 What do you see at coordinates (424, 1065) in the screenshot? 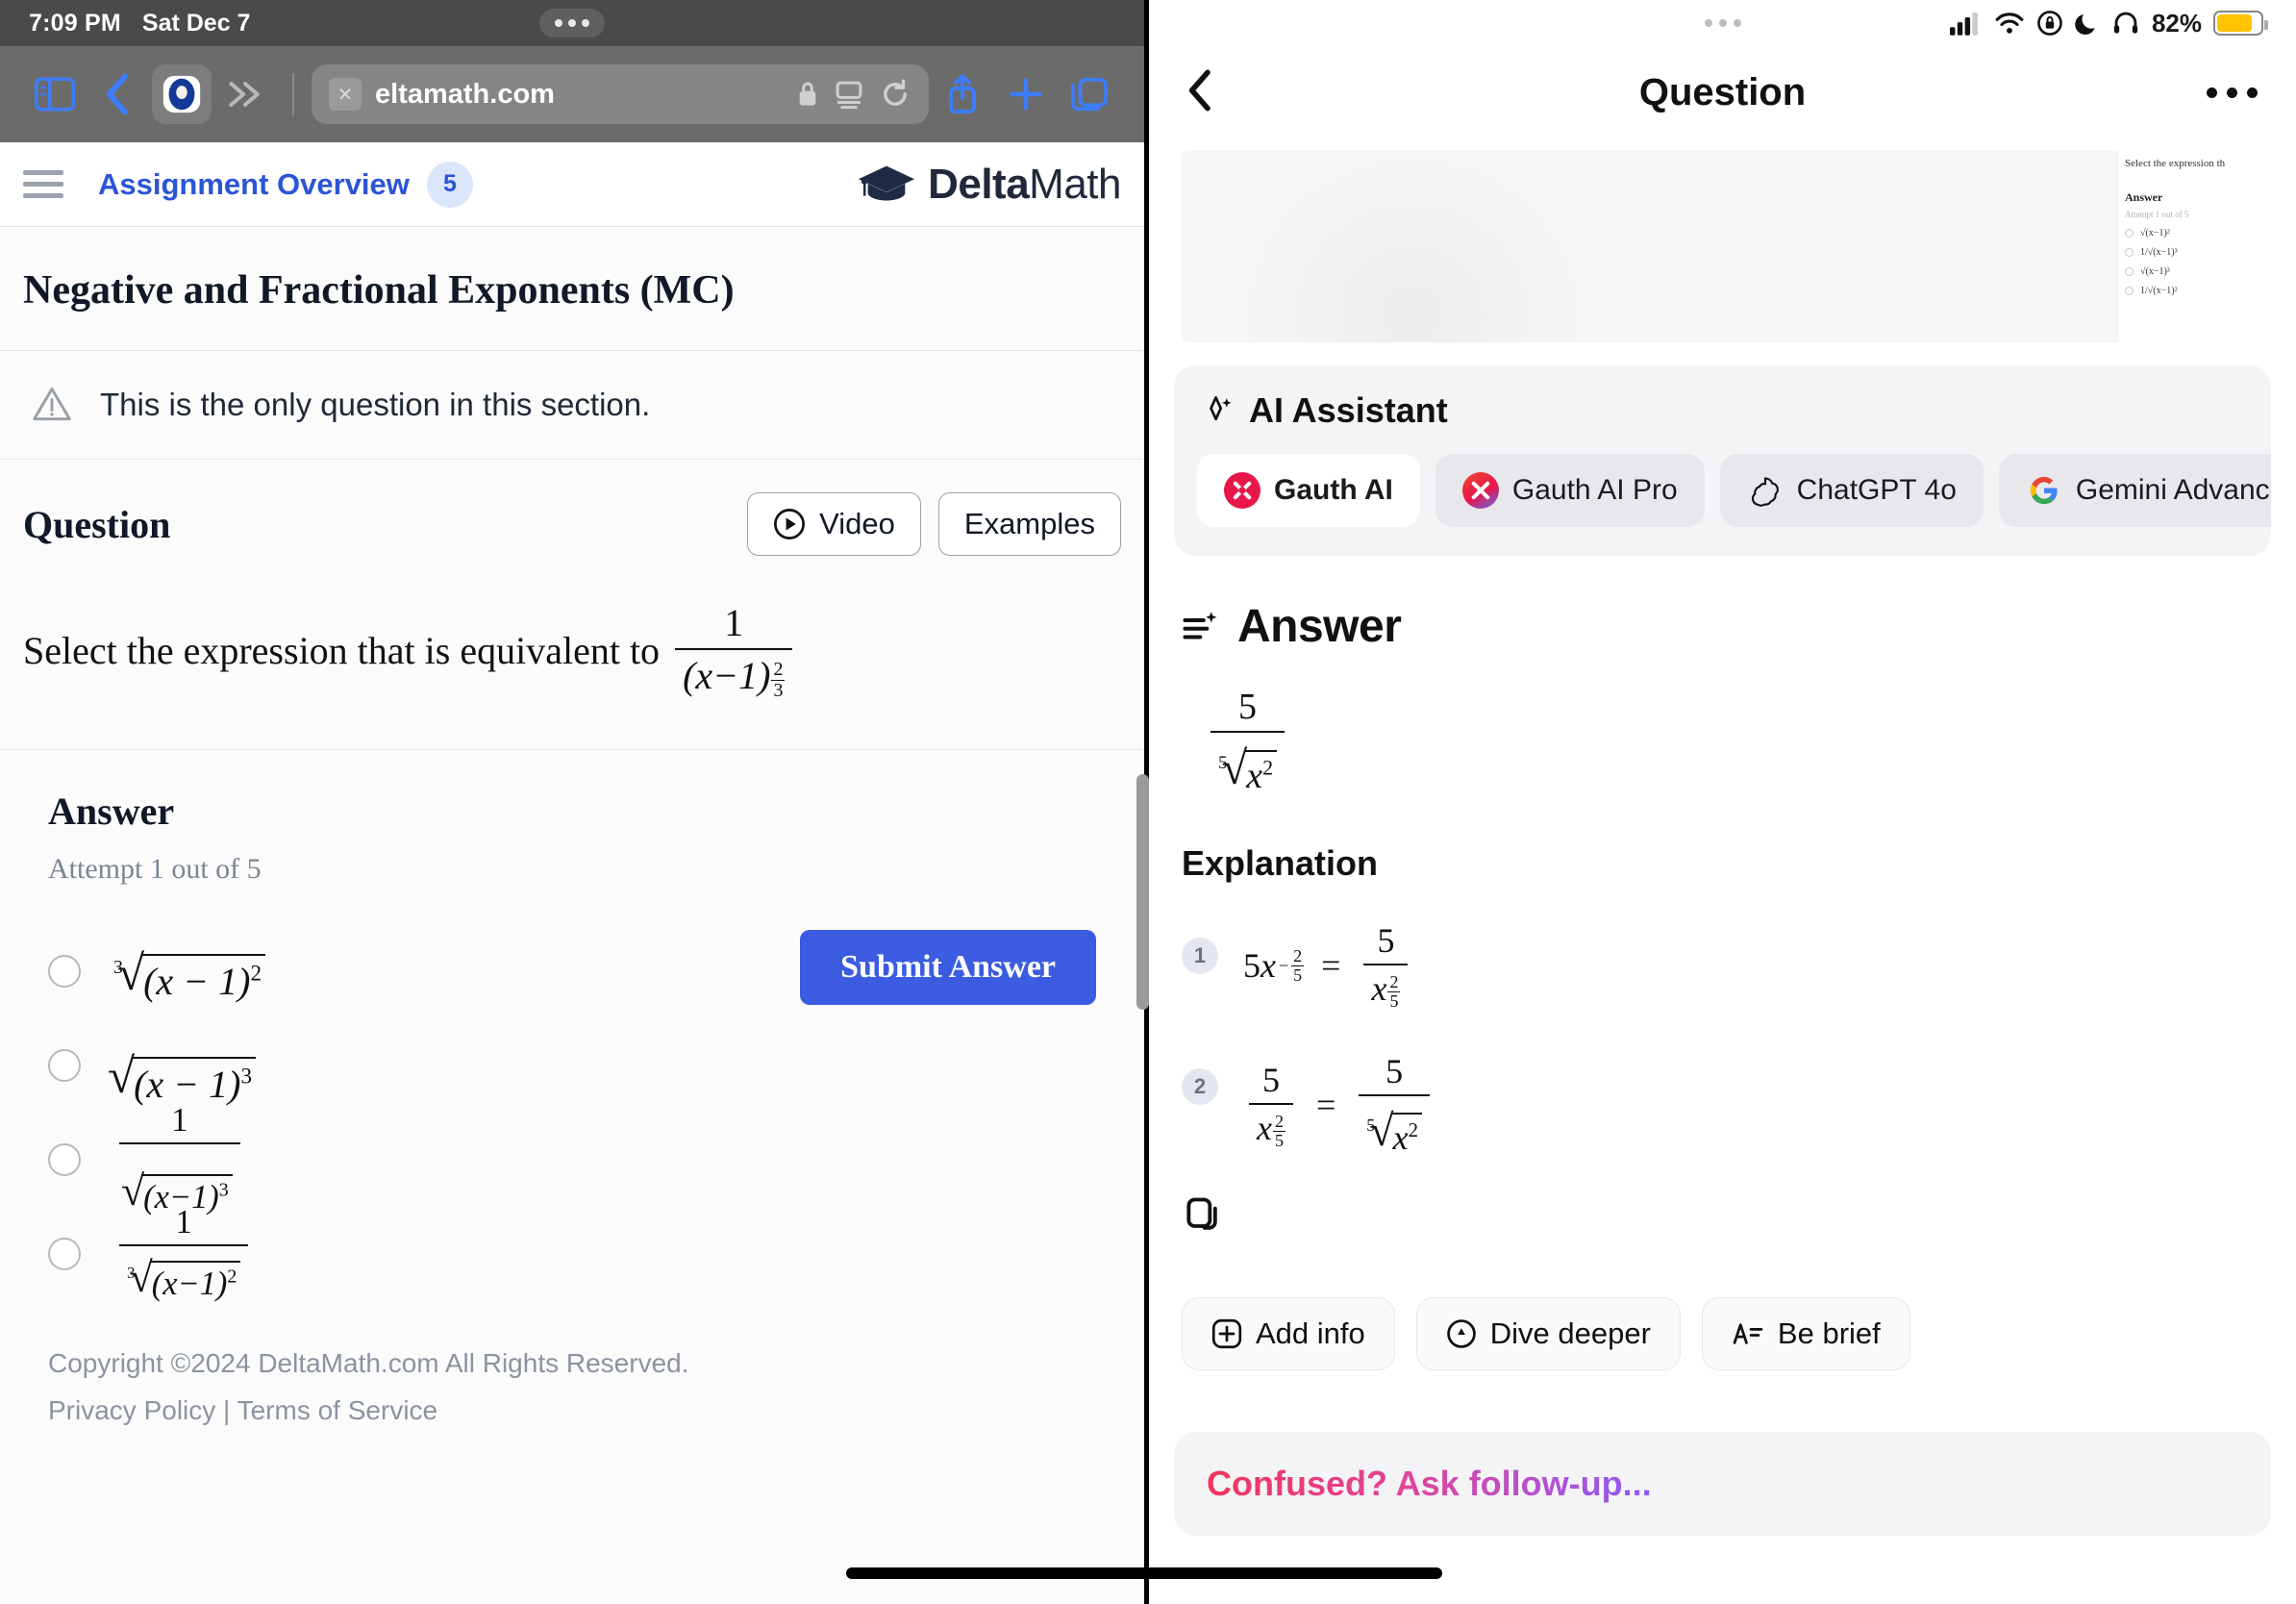
I see `choice-option-b: √ (x − 1)3` at bounding box center [424, 1065].